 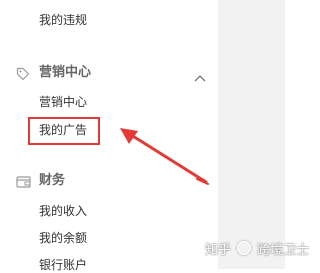 I want to click on section-finance-title: 财务, so click(x=52, y=180).